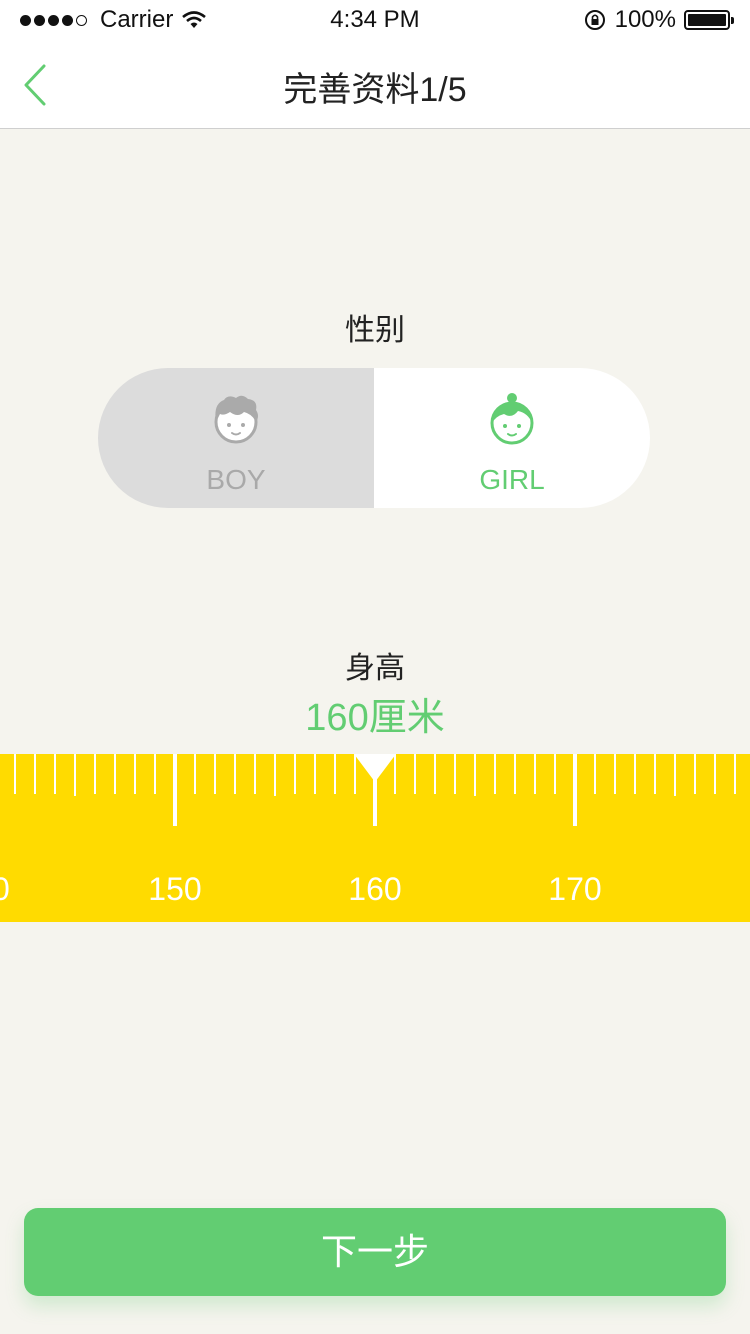  Describe the element at coordinates (709, 20) in the screenshot. I see `battery-icon` at that location.